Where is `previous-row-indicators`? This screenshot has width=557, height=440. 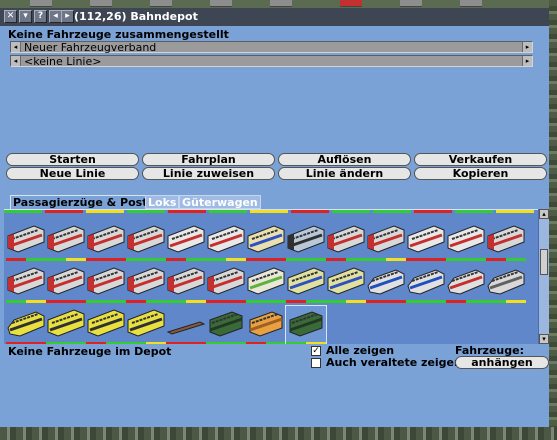
previous-row-indicators is located at coordinates (271, 212).